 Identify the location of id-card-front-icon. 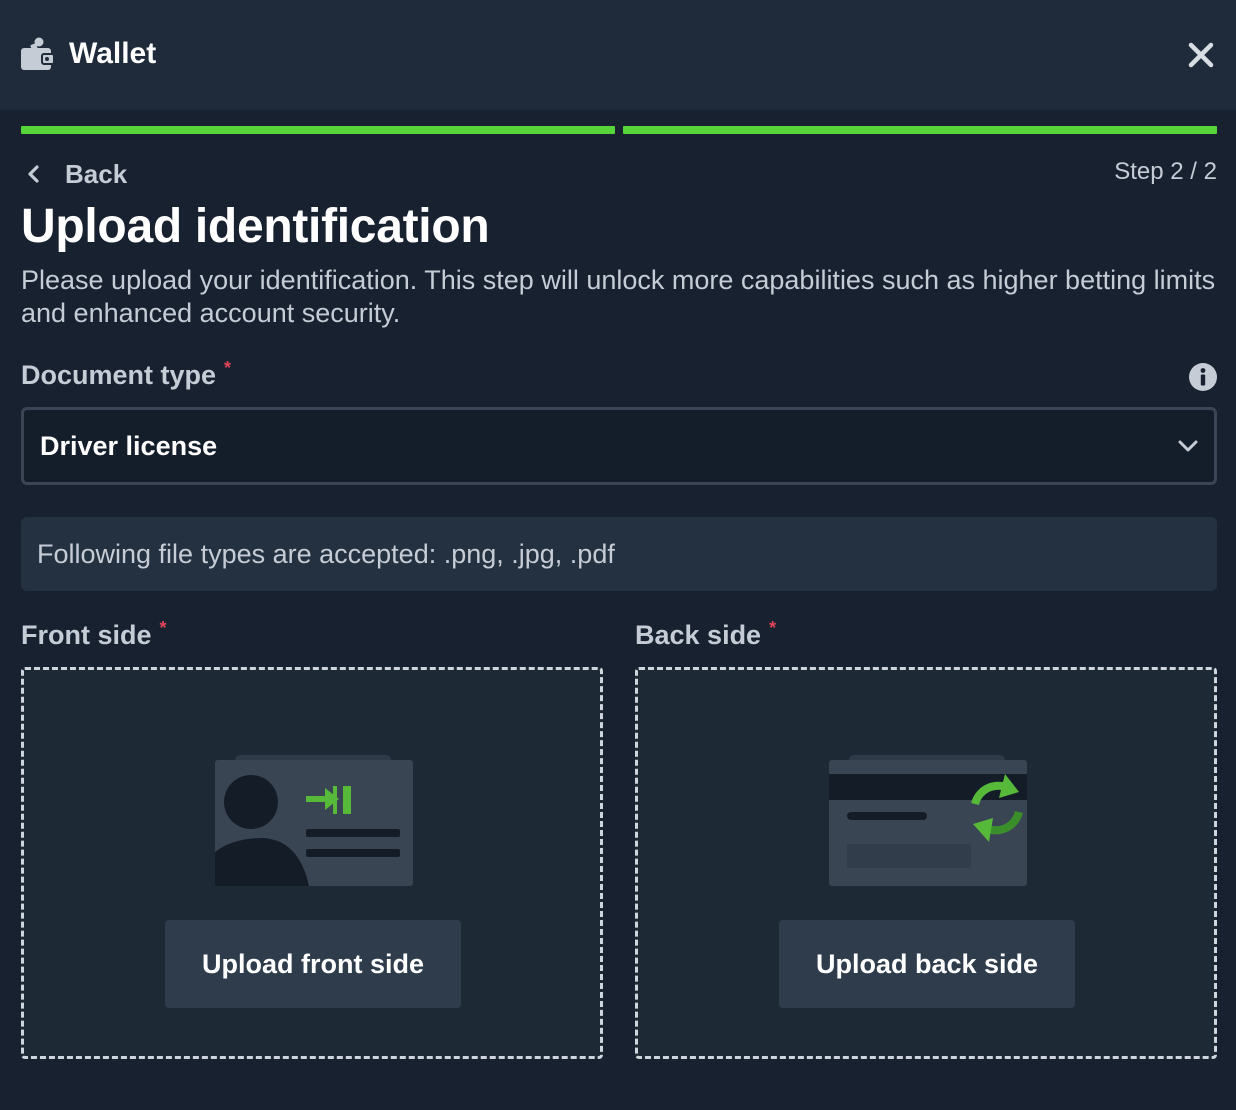
(314, 820).